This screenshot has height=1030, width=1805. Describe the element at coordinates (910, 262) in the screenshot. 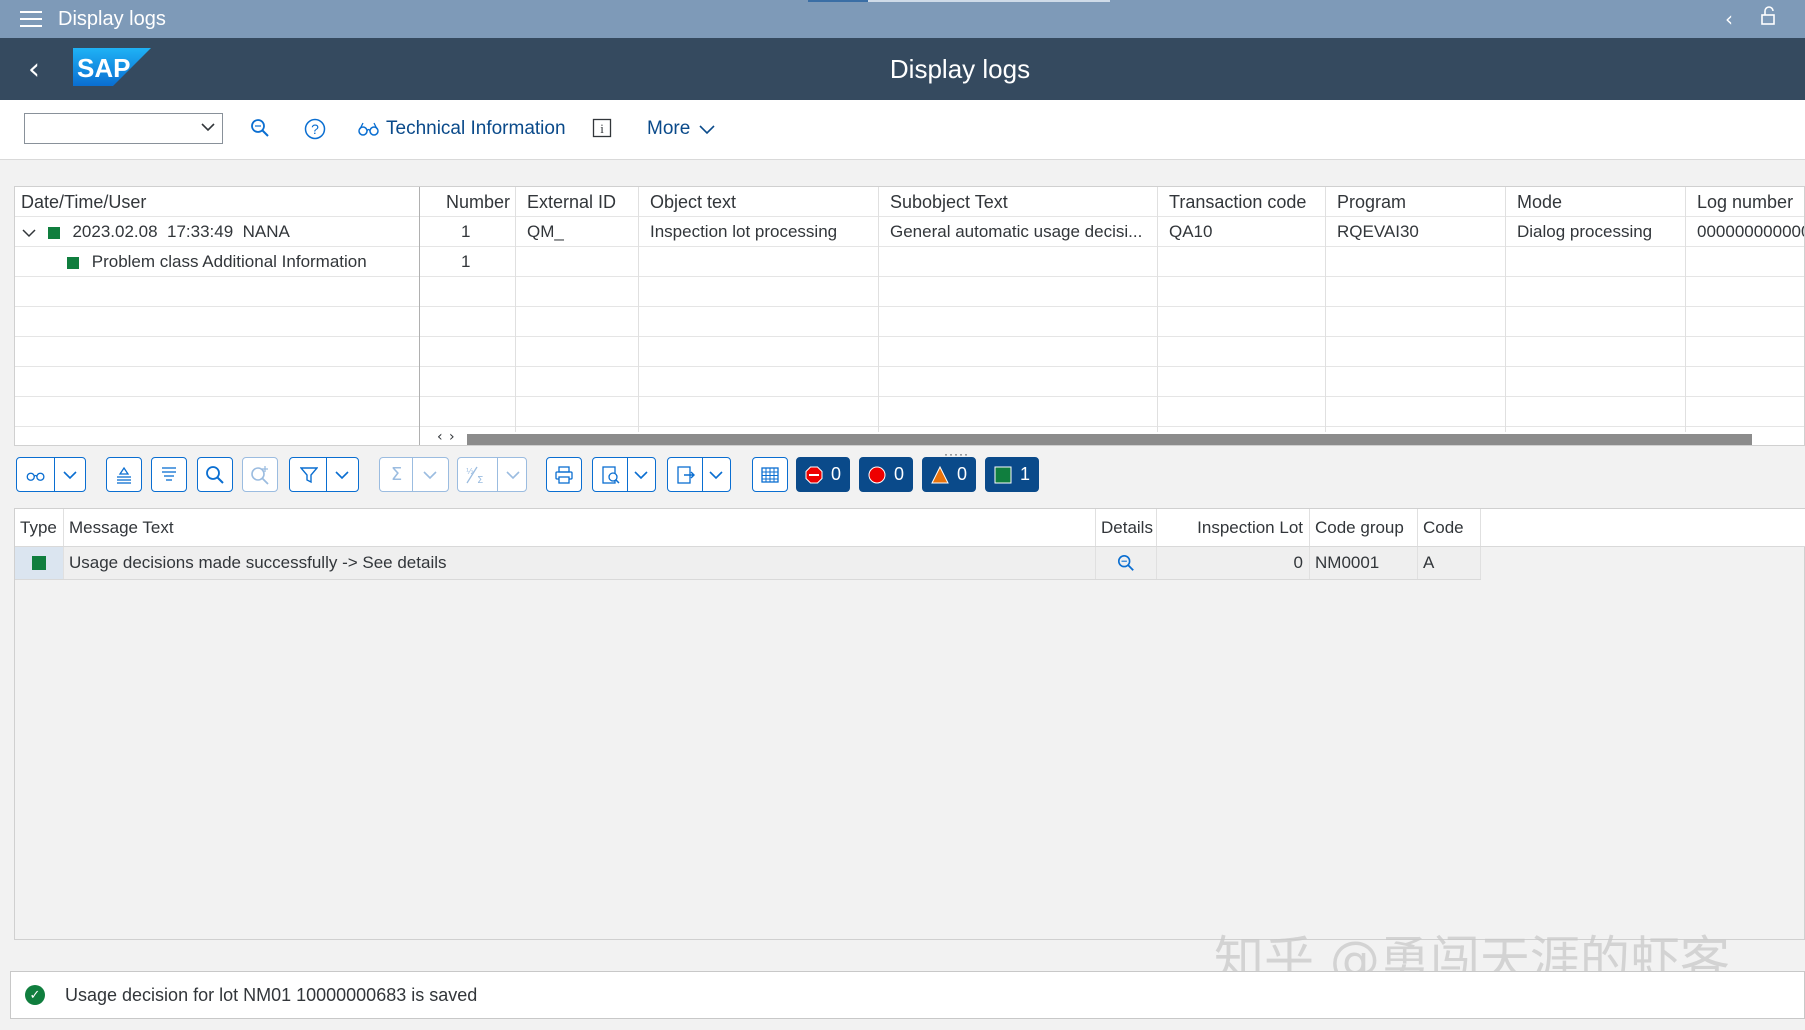

I see `table-row: Problem class Additional Information 1` at that location.